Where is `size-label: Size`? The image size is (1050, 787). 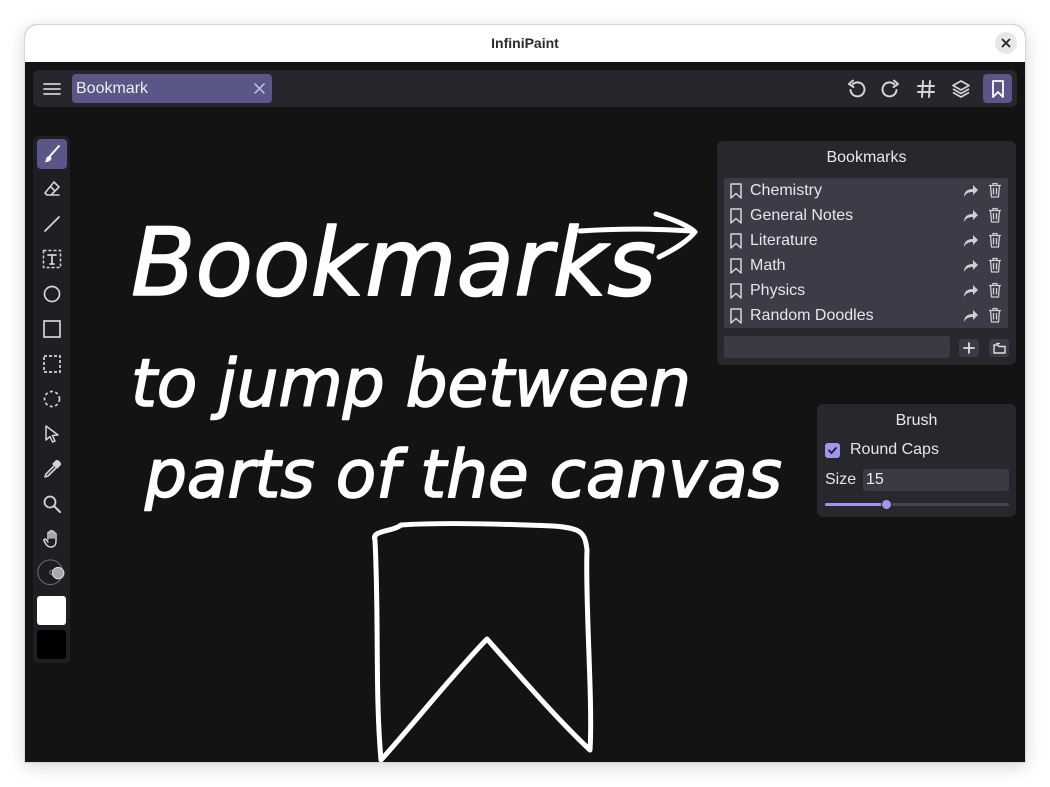 size-label: Size is located at coordinates (841, 479).